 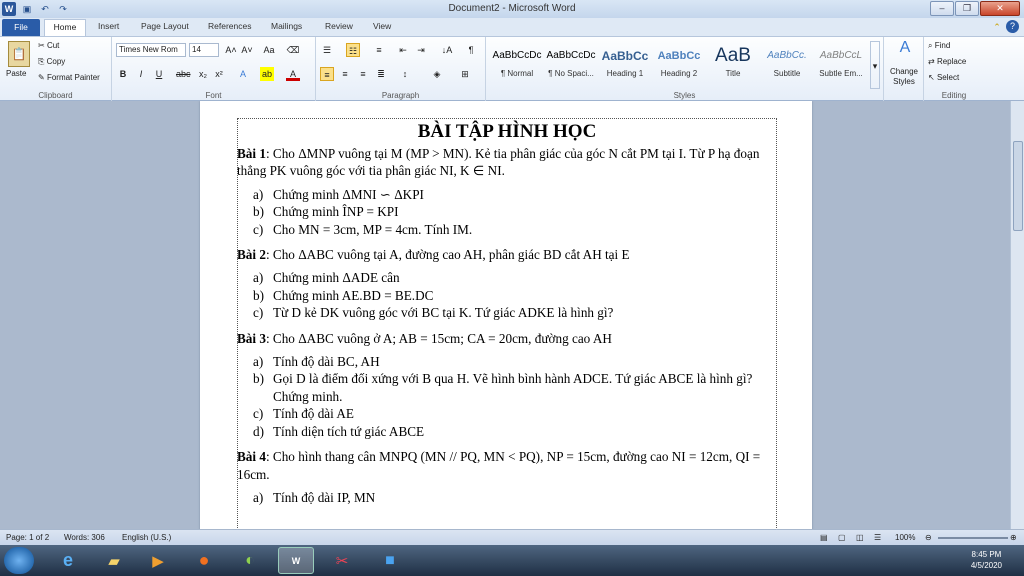 I want to click on style-heading-1: AaBbCc Heading 1, so click(x=625, y=65).